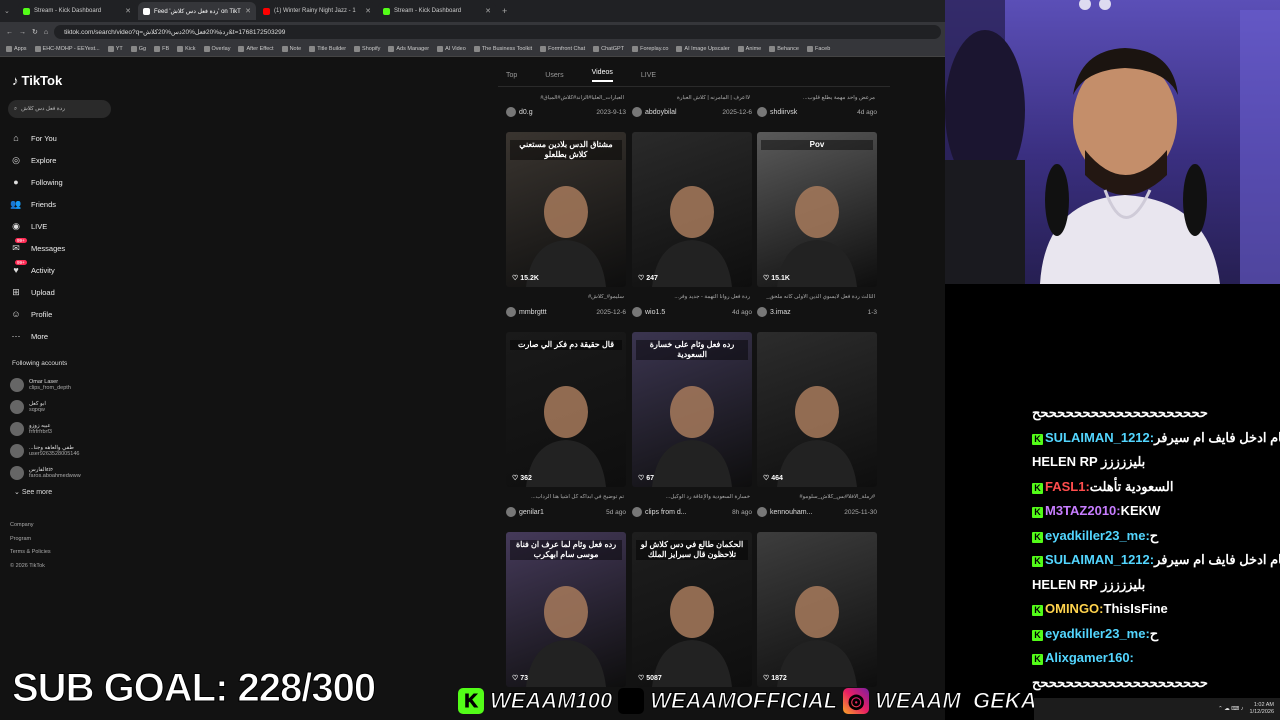  What do you see at coordinates (186, 49) in the screenshot?
I see `bookmark-item: Kick` at bounding box center [186, 49].